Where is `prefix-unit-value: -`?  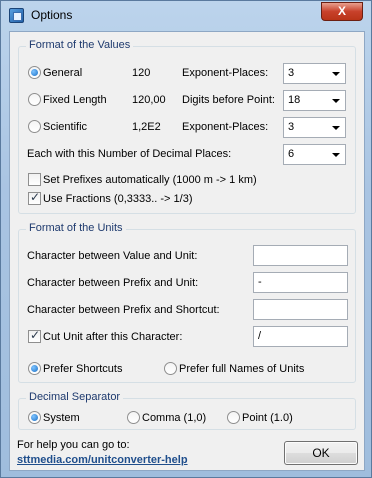 prefix-unit-value: - is located at coordinates (260, 282).